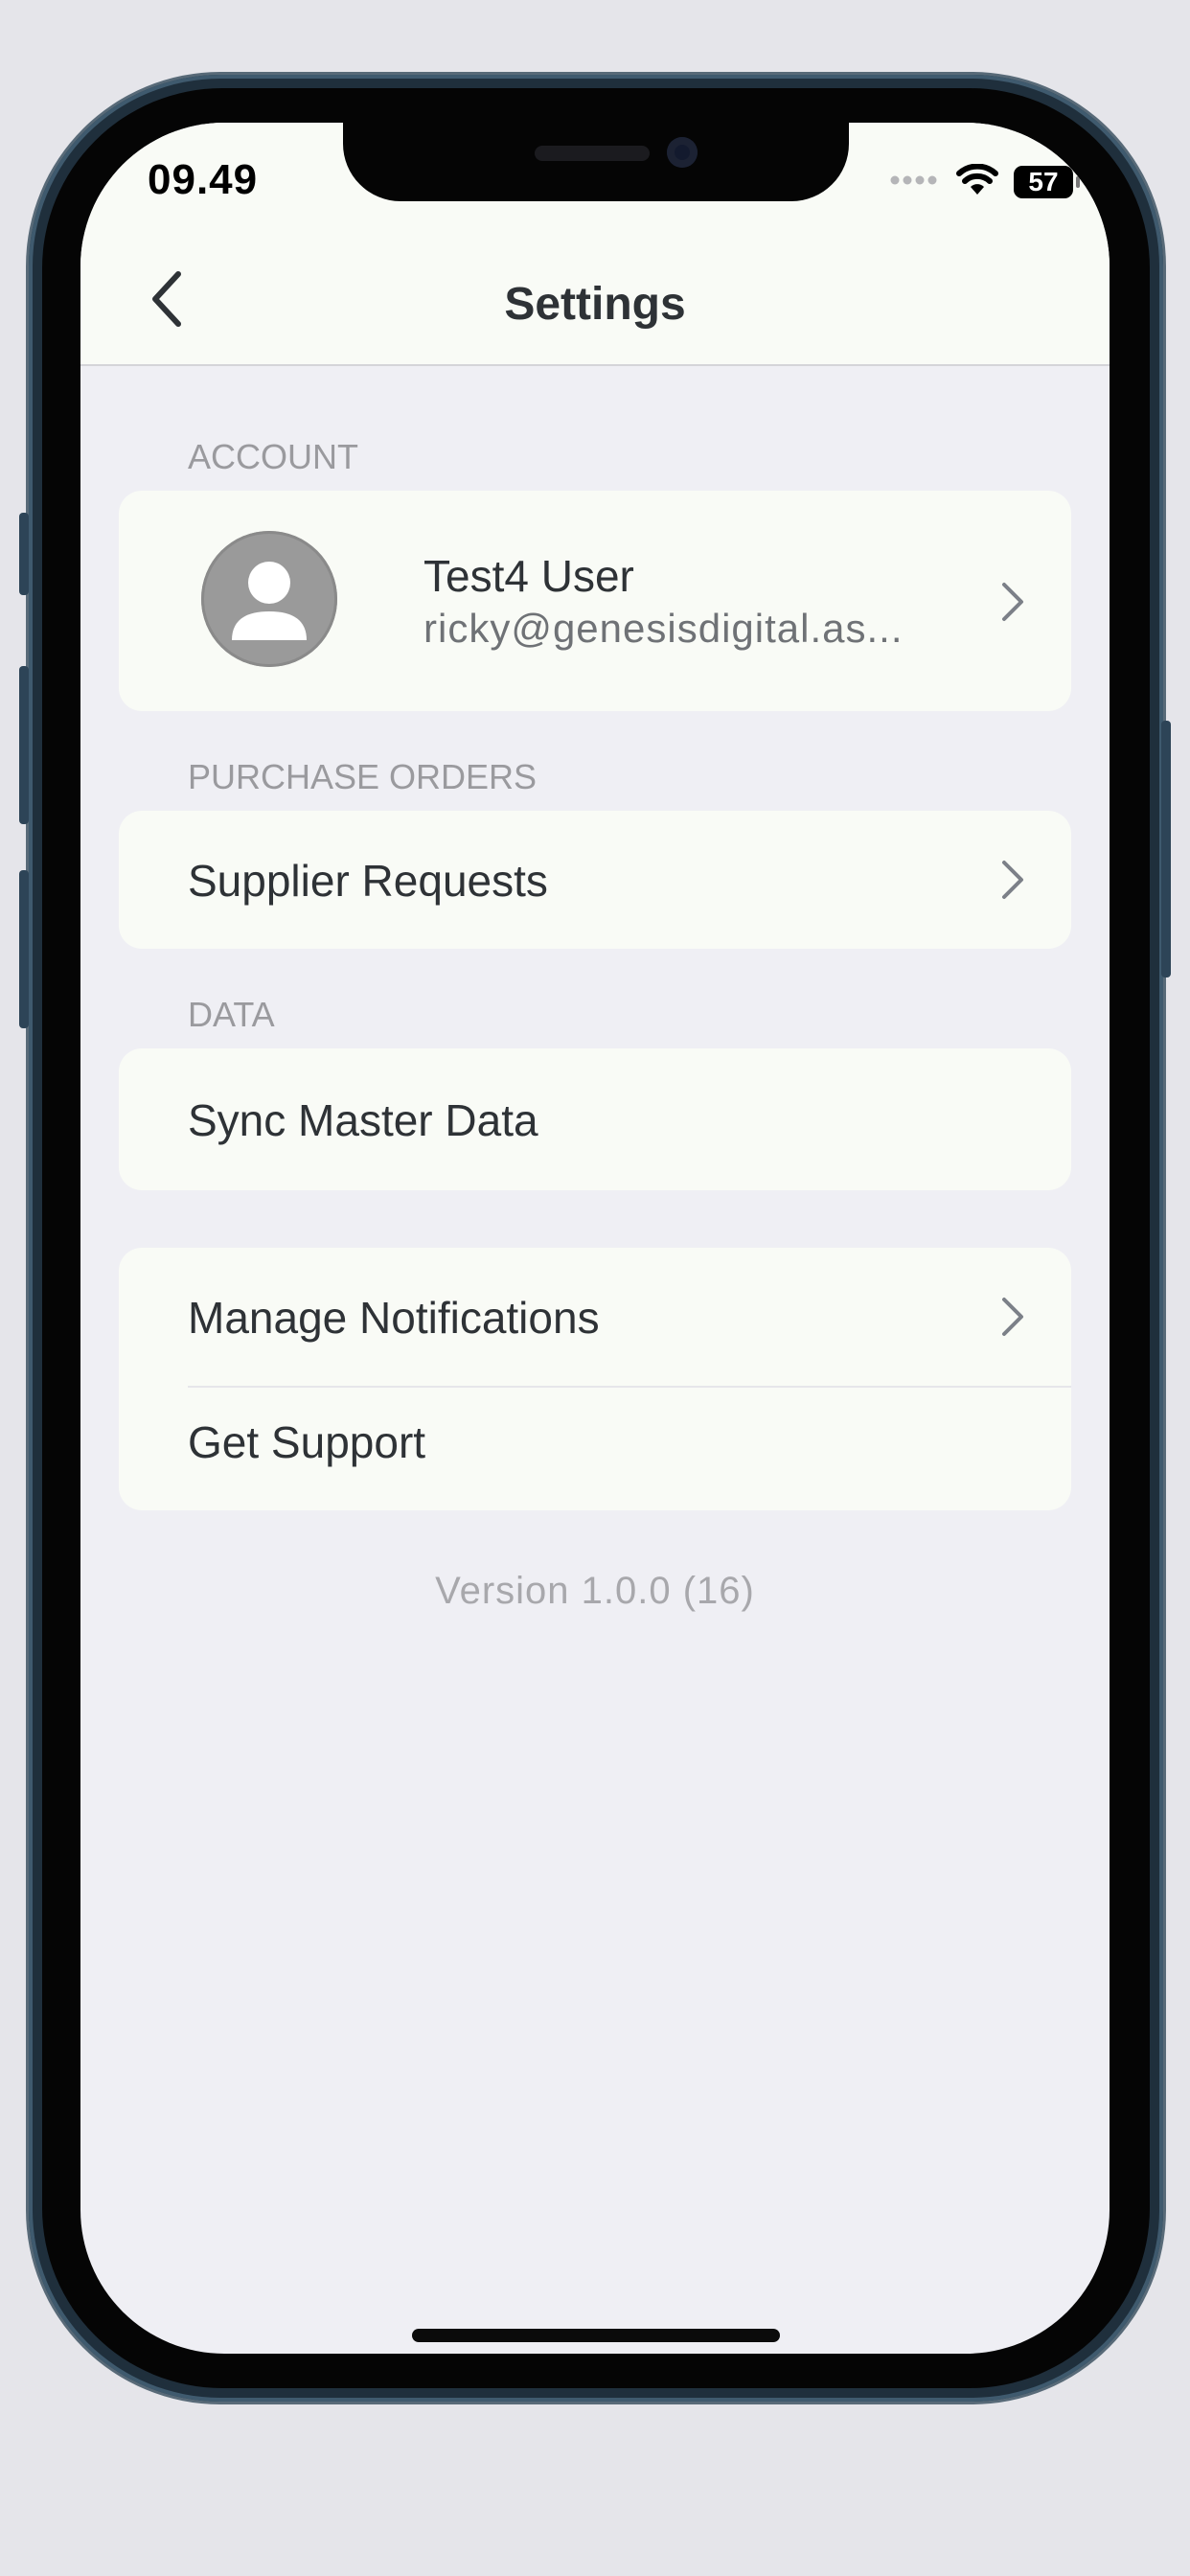  Describe the element at coordinates (915, 182) in the screenshot. I see `cellular-signal-icon` at that location.